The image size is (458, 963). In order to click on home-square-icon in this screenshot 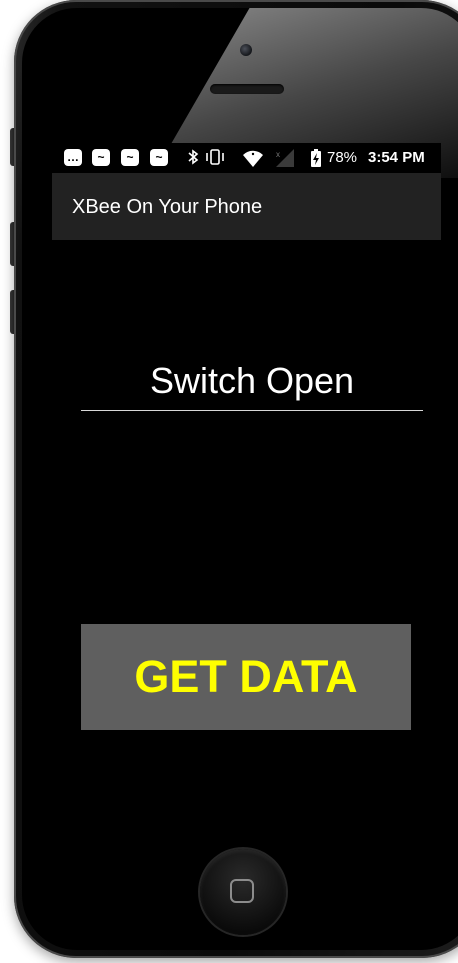, I will do `click(242, 891)`.